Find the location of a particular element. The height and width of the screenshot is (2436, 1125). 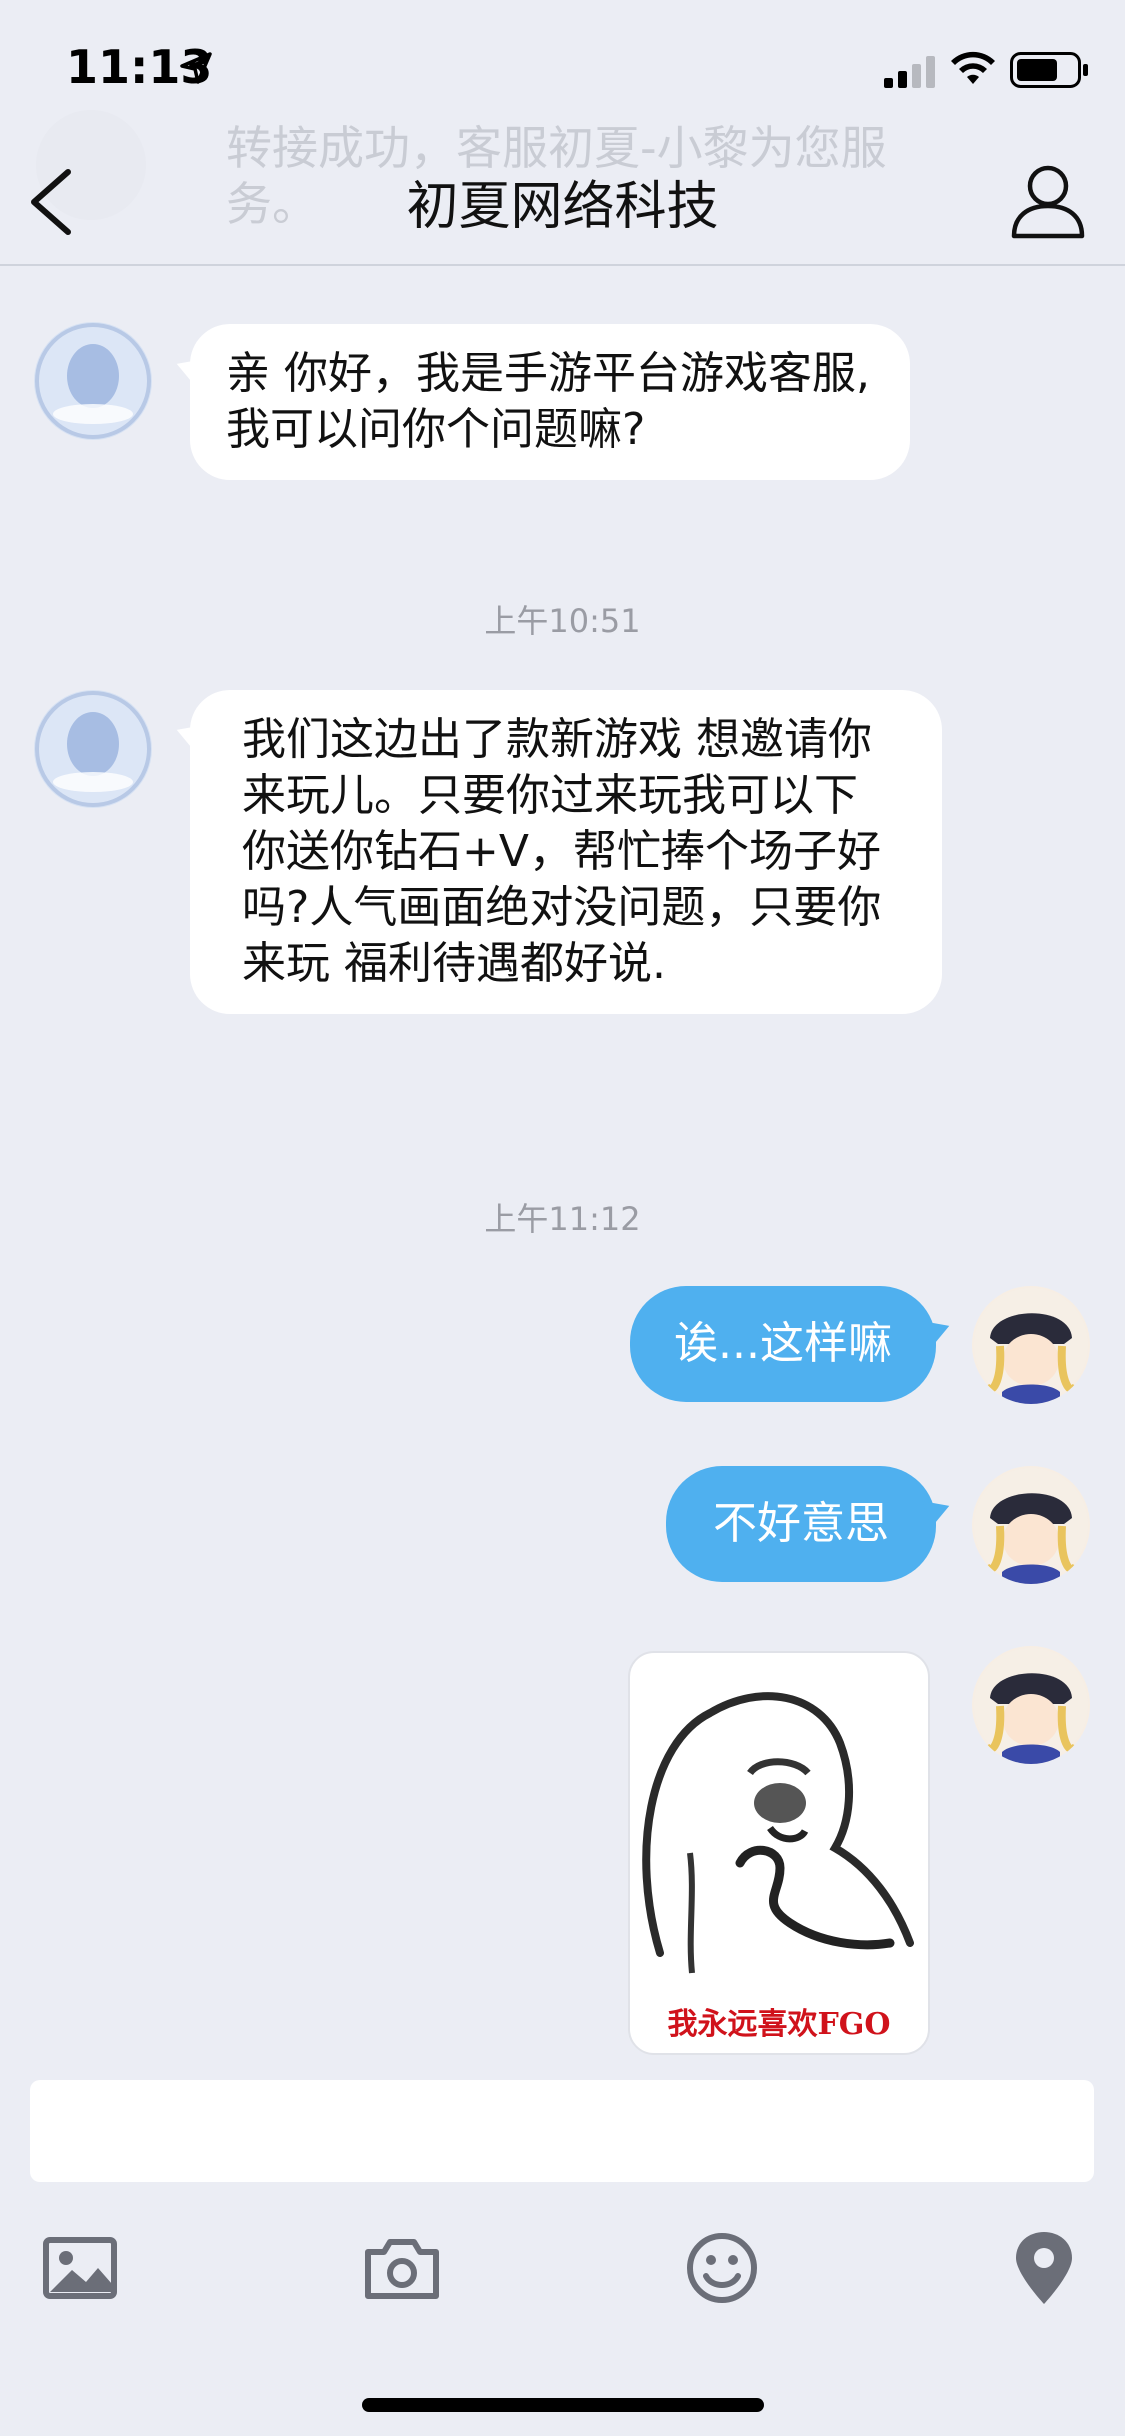

home-indicator is located at coordinates (563, 2405).